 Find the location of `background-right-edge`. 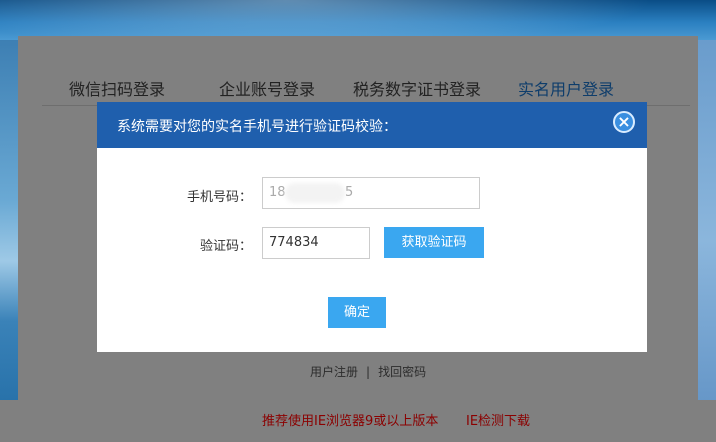

background-right-edge is located at coordinates (707, 241).